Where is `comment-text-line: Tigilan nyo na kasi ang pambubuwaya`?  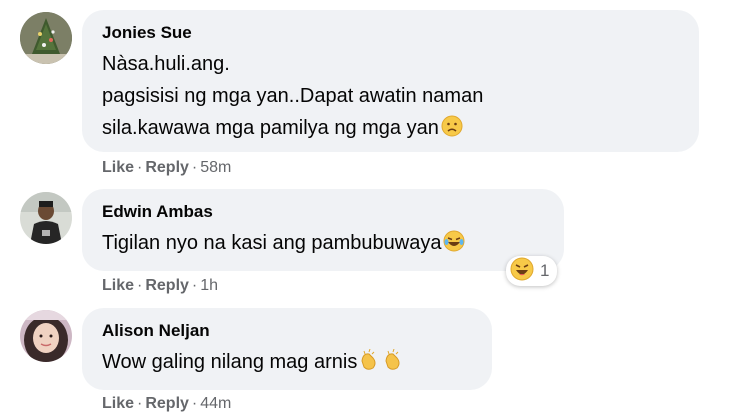
comment-text-line: Tigilan nyo na kasi ang pambubuwaya is located at coordinates (272, 243).